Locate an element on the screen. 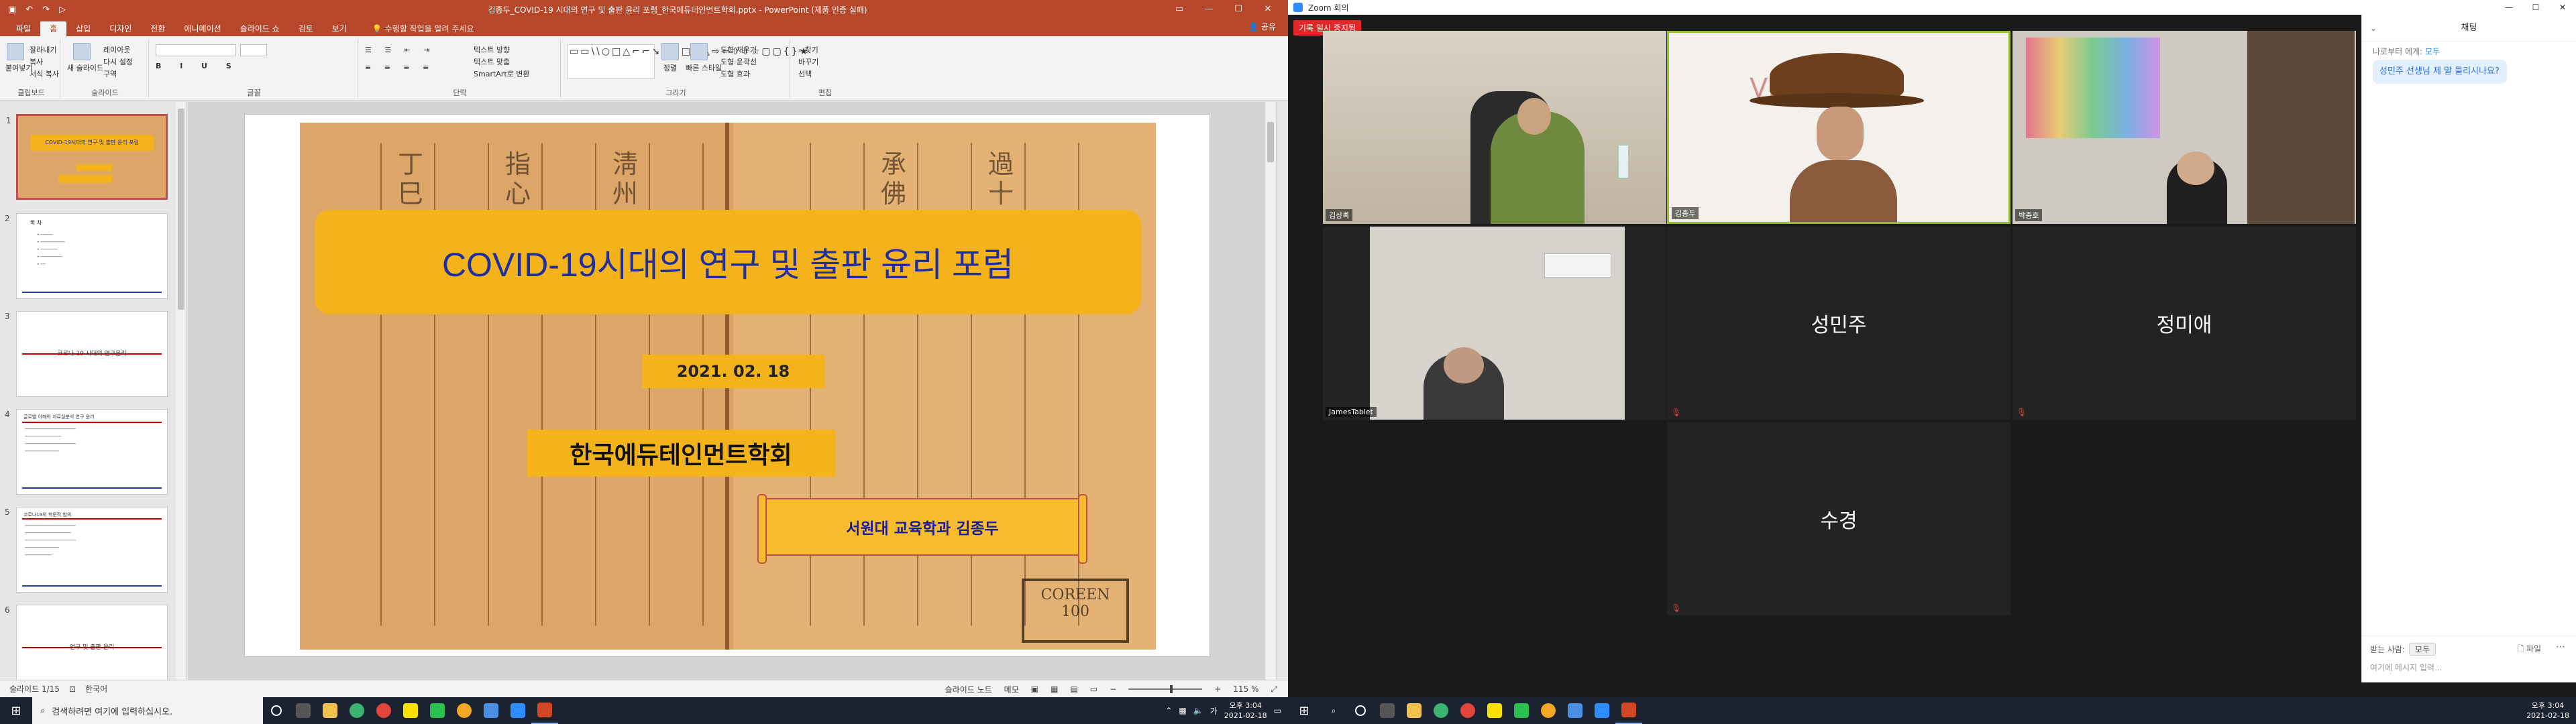 The image size is (2576, 724). volume-icon: 🔈 is located at coordinates (1198, 710).